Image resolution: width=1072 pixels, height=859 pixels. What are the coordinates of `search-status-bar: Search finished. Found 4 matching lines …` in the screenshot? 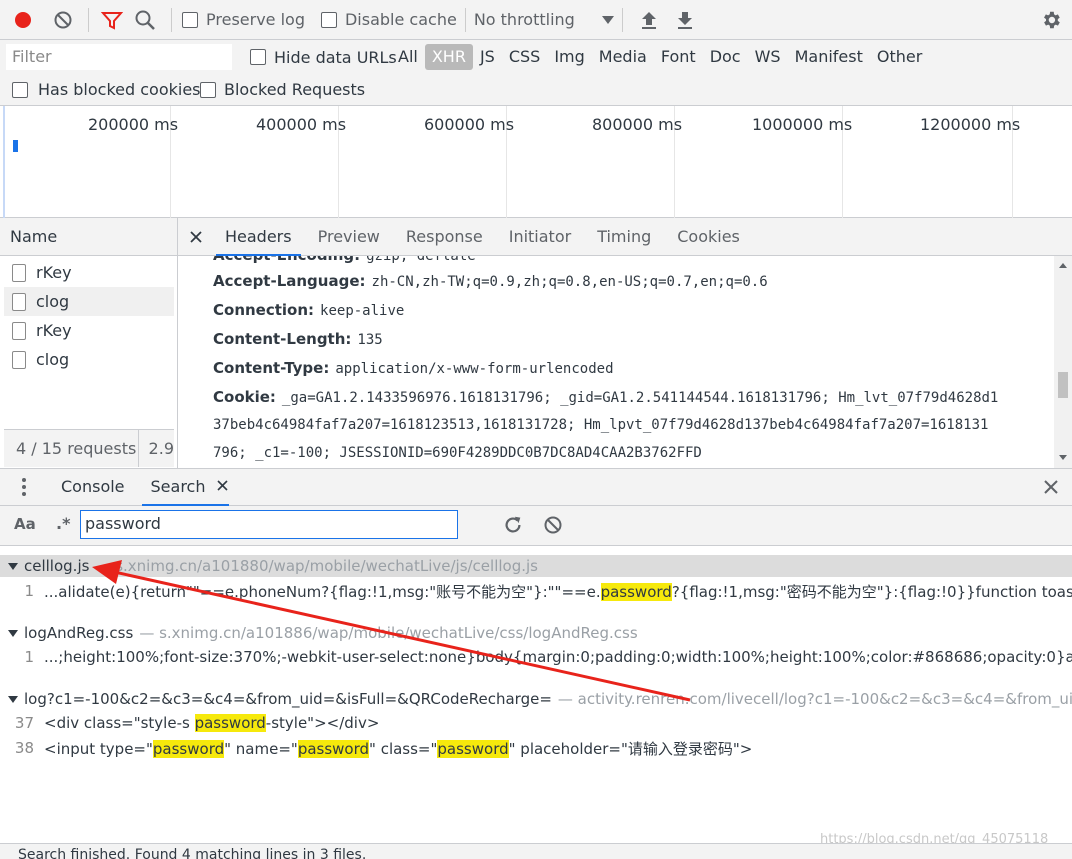 It's located at (536, 851).